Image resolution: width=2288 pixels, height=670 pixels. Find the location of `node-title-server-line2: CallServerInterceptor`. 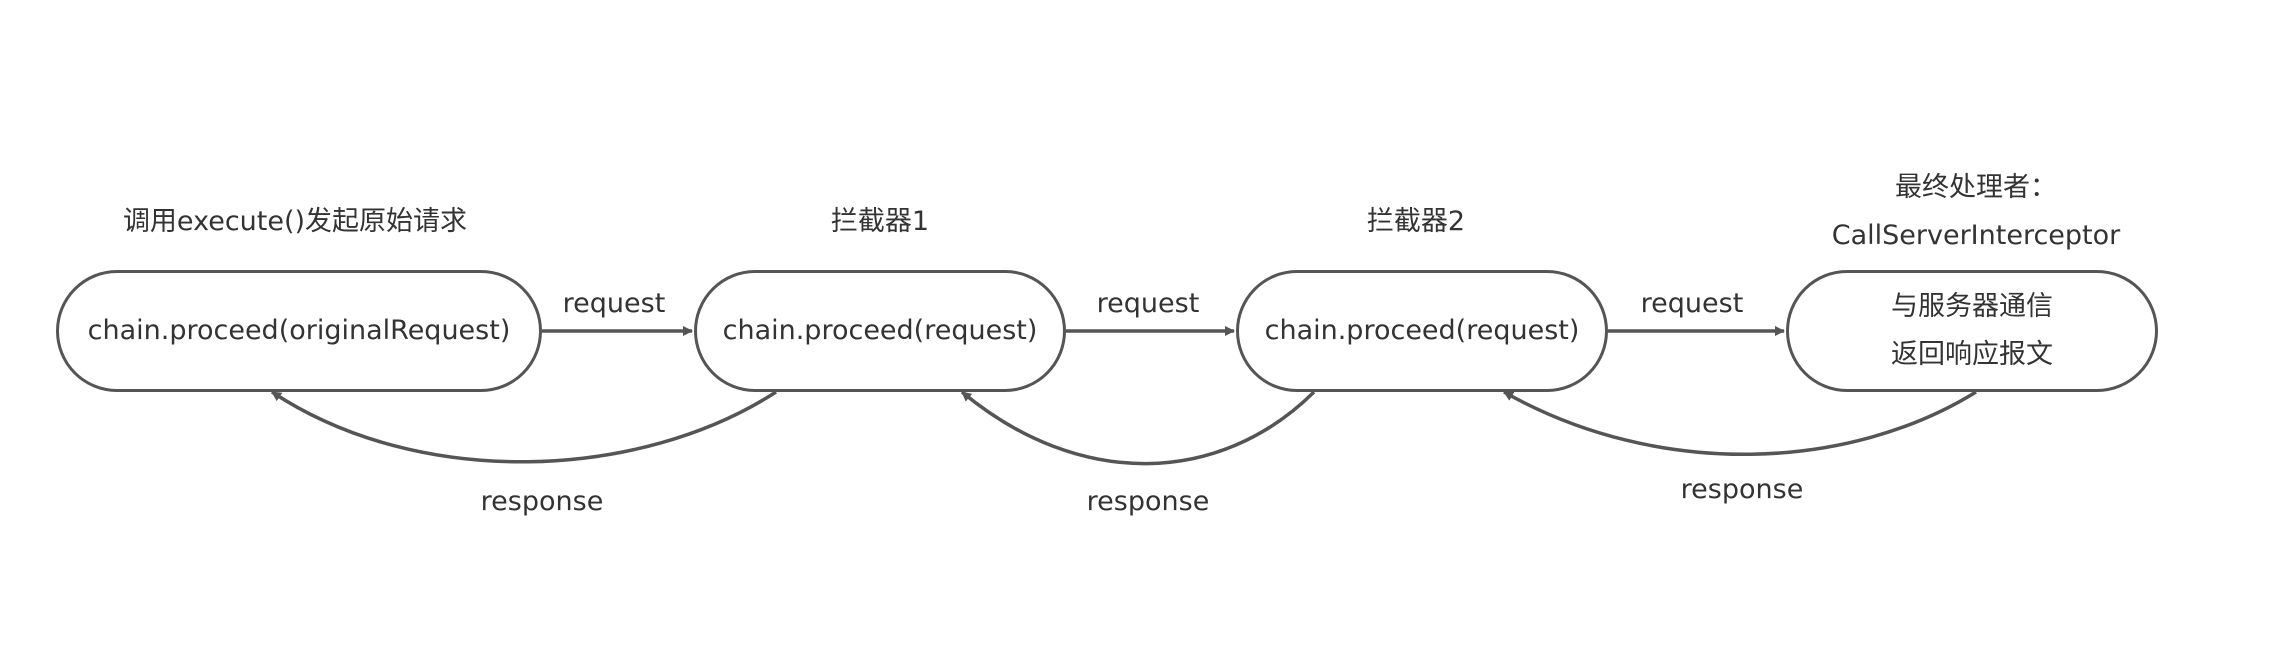

node-title-server-line2: CallServerInterceptor is located at coordinates (1976, 235).